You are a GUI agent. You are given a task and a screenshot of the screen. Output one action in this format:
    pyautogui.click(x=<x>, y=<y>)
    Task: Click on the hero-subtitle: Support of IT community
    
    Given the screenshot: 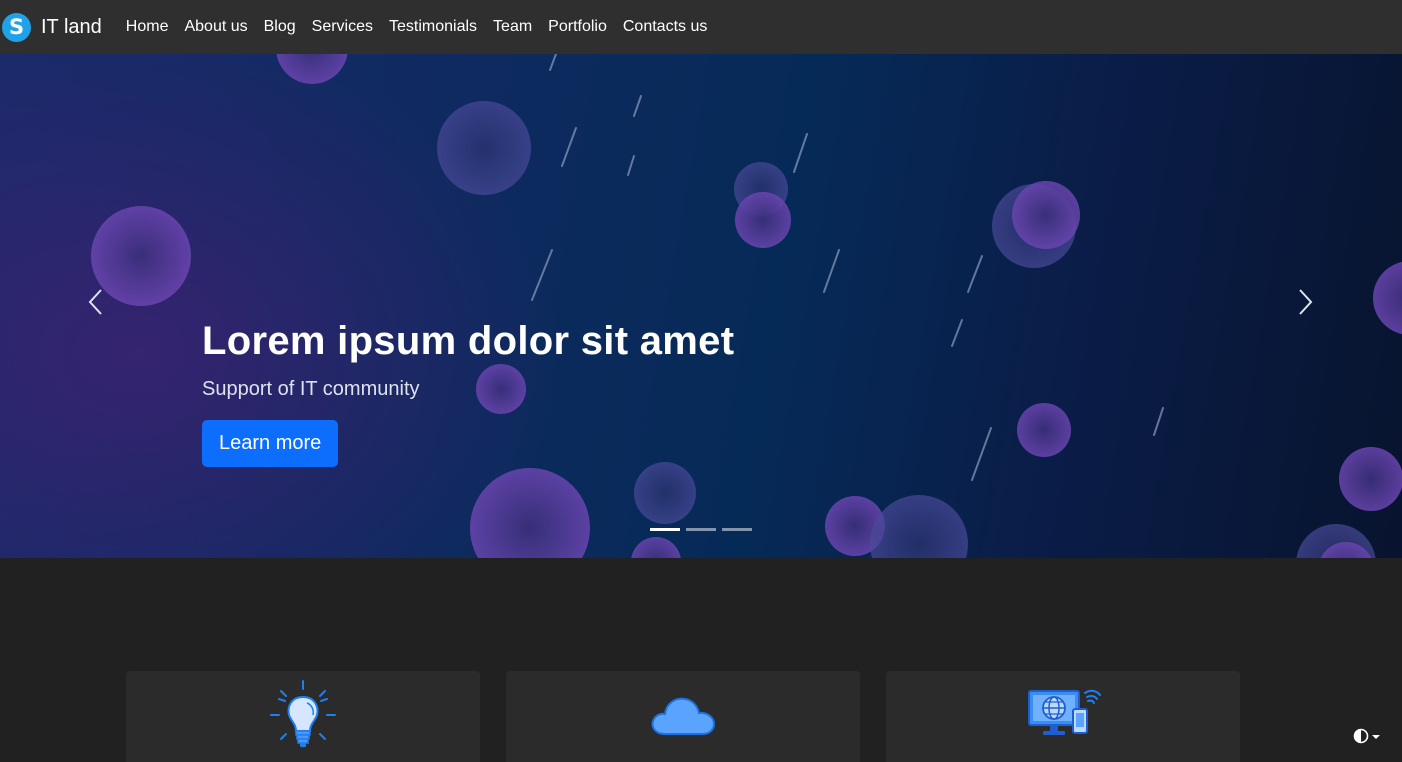 What is the action you would take?
    pyautogui.click(x=311, y=389)
    